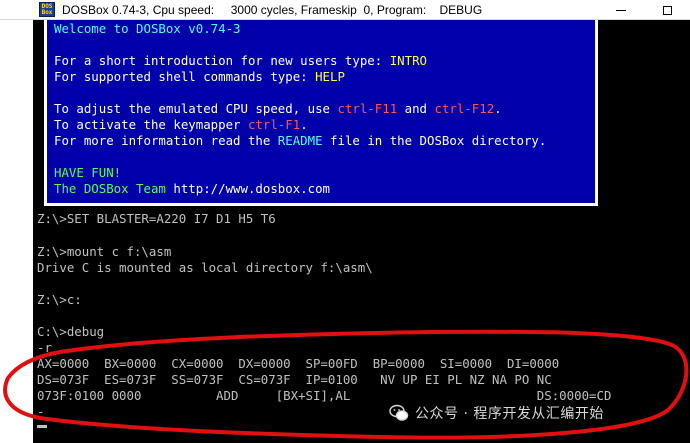 This screenshot has height=443, width=690. I want to click on keymap-key: ctrl-F1, so click(274, 124).